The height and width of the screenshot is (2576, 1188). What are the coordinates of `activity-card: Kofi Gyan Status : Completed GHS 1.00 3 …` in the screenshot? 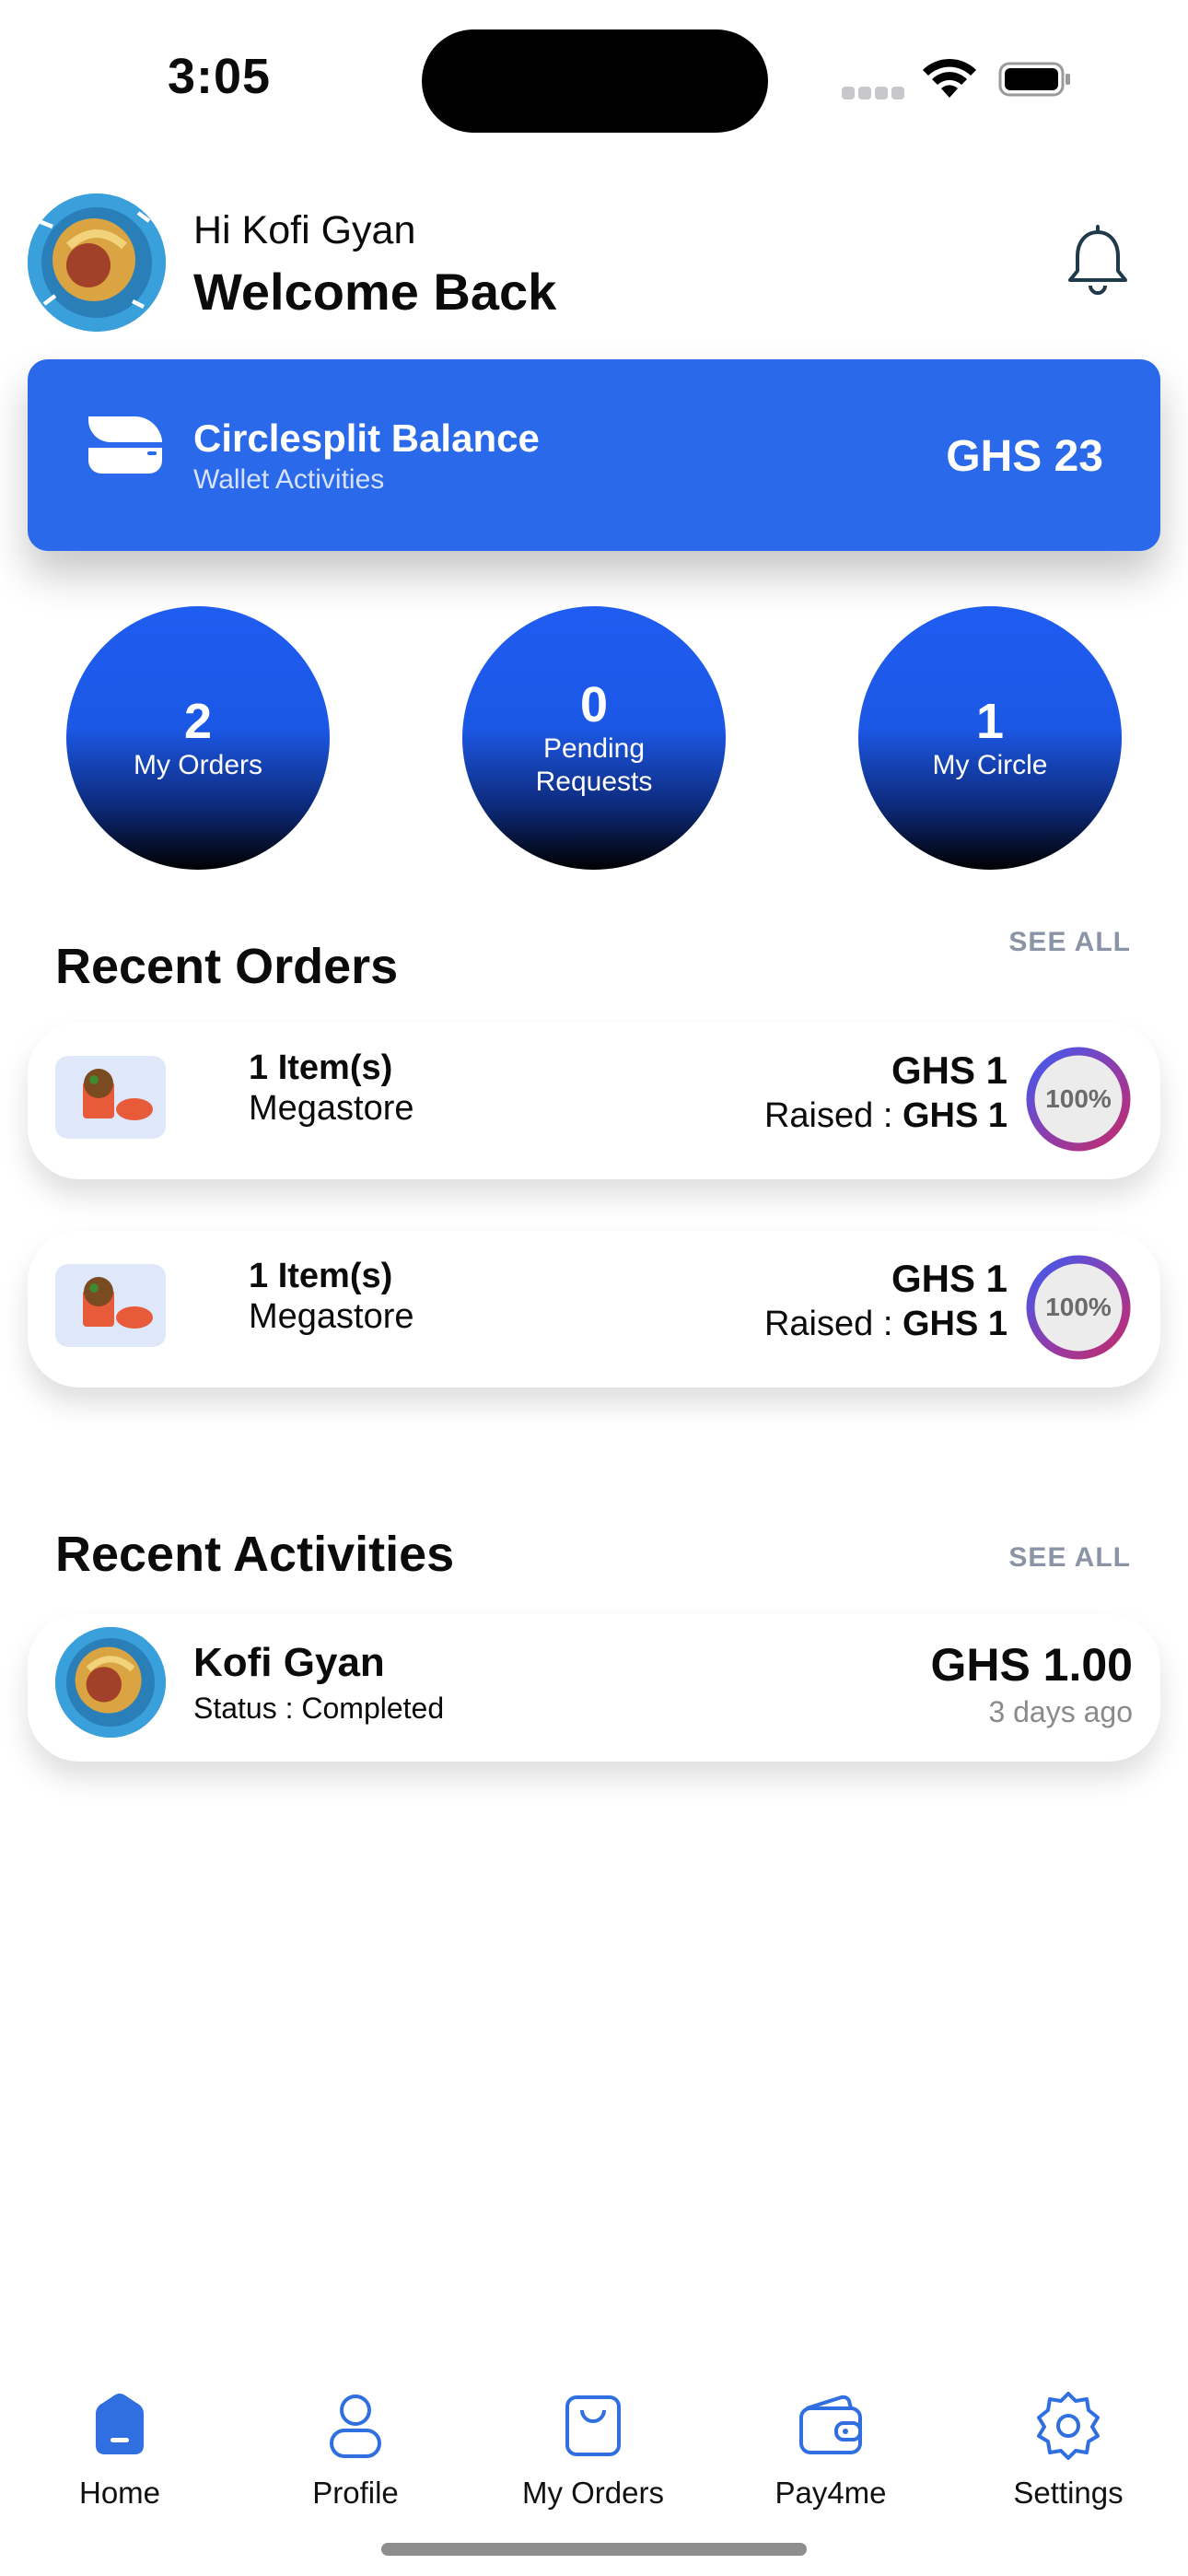 It's located at (594, 1688).